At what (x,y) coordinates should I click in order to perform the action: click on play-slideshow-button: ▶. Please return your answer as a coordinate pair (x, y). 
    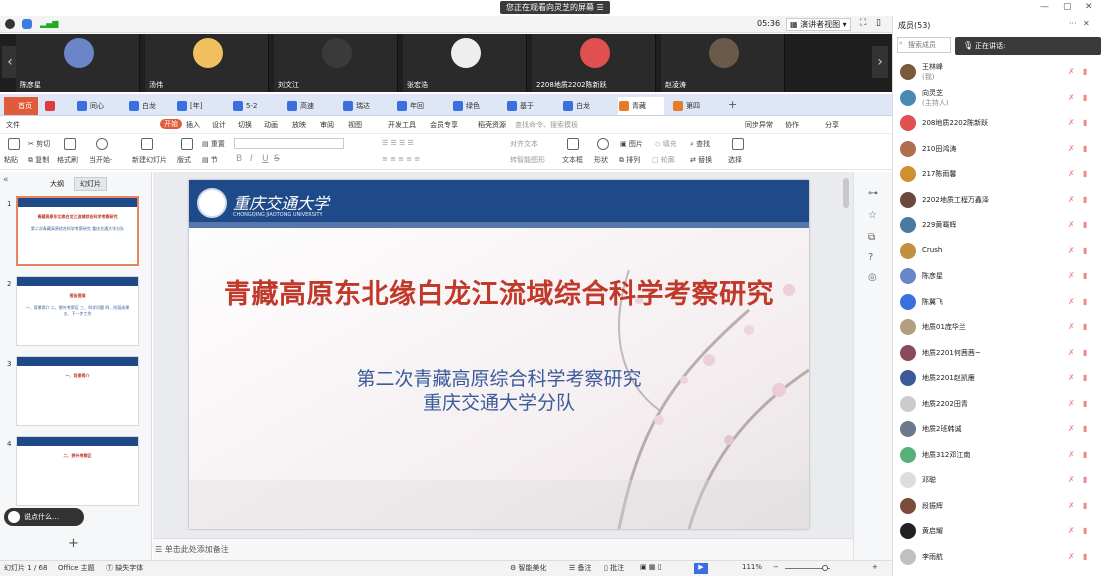
    Looking at the image, I should click on (701, 568).